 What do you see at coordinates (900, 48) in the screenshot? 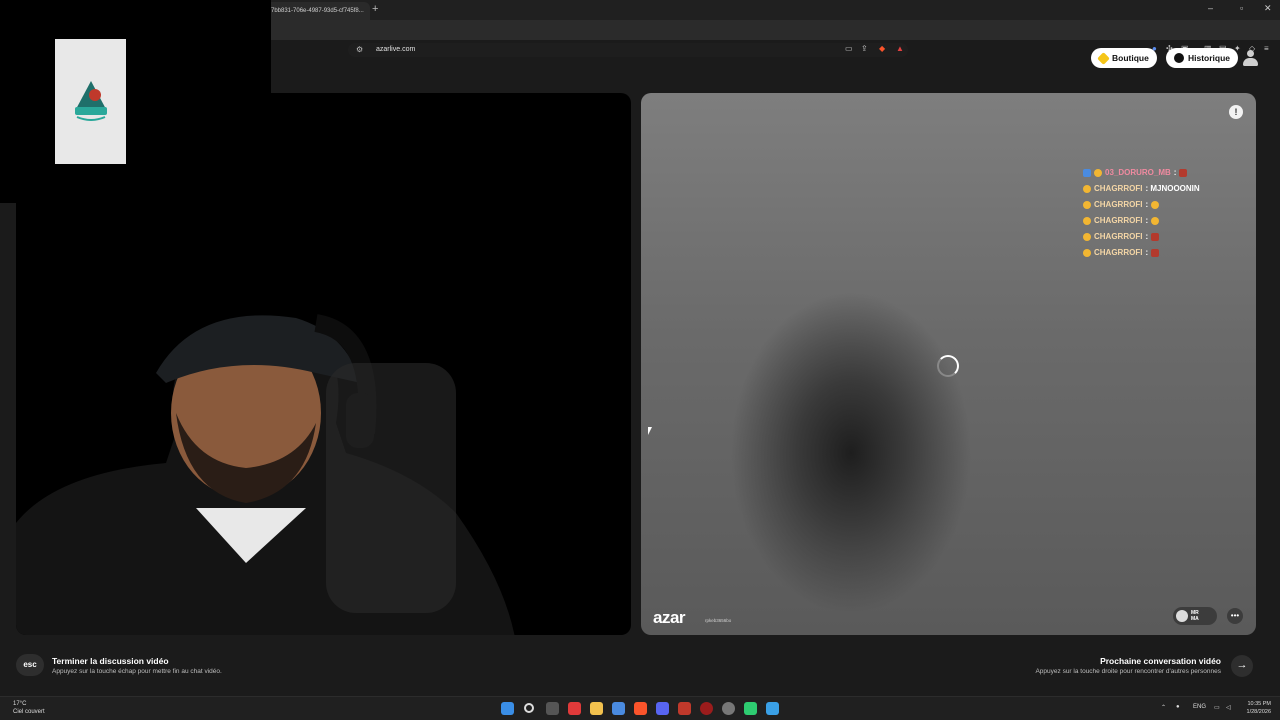
I see `rewards-icon: ▲` at bounding box center [900, 48].